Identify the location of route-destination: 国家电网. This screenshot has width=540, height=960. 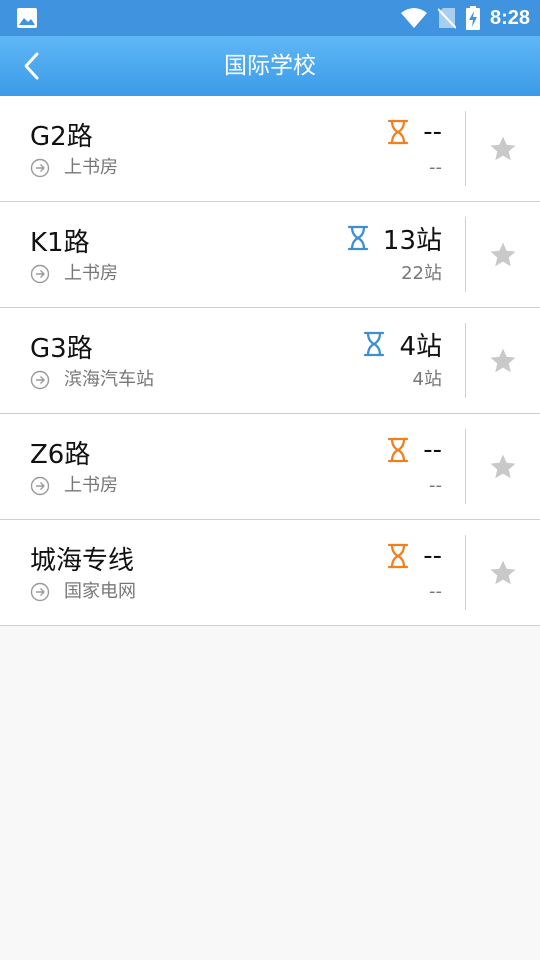
(100, 591).